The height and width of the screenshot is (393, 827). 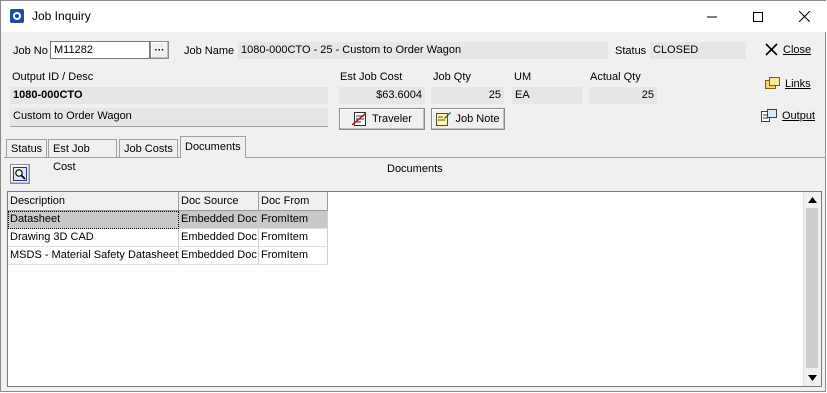 I want to click on view-document-button, so click(x=20, y=174).